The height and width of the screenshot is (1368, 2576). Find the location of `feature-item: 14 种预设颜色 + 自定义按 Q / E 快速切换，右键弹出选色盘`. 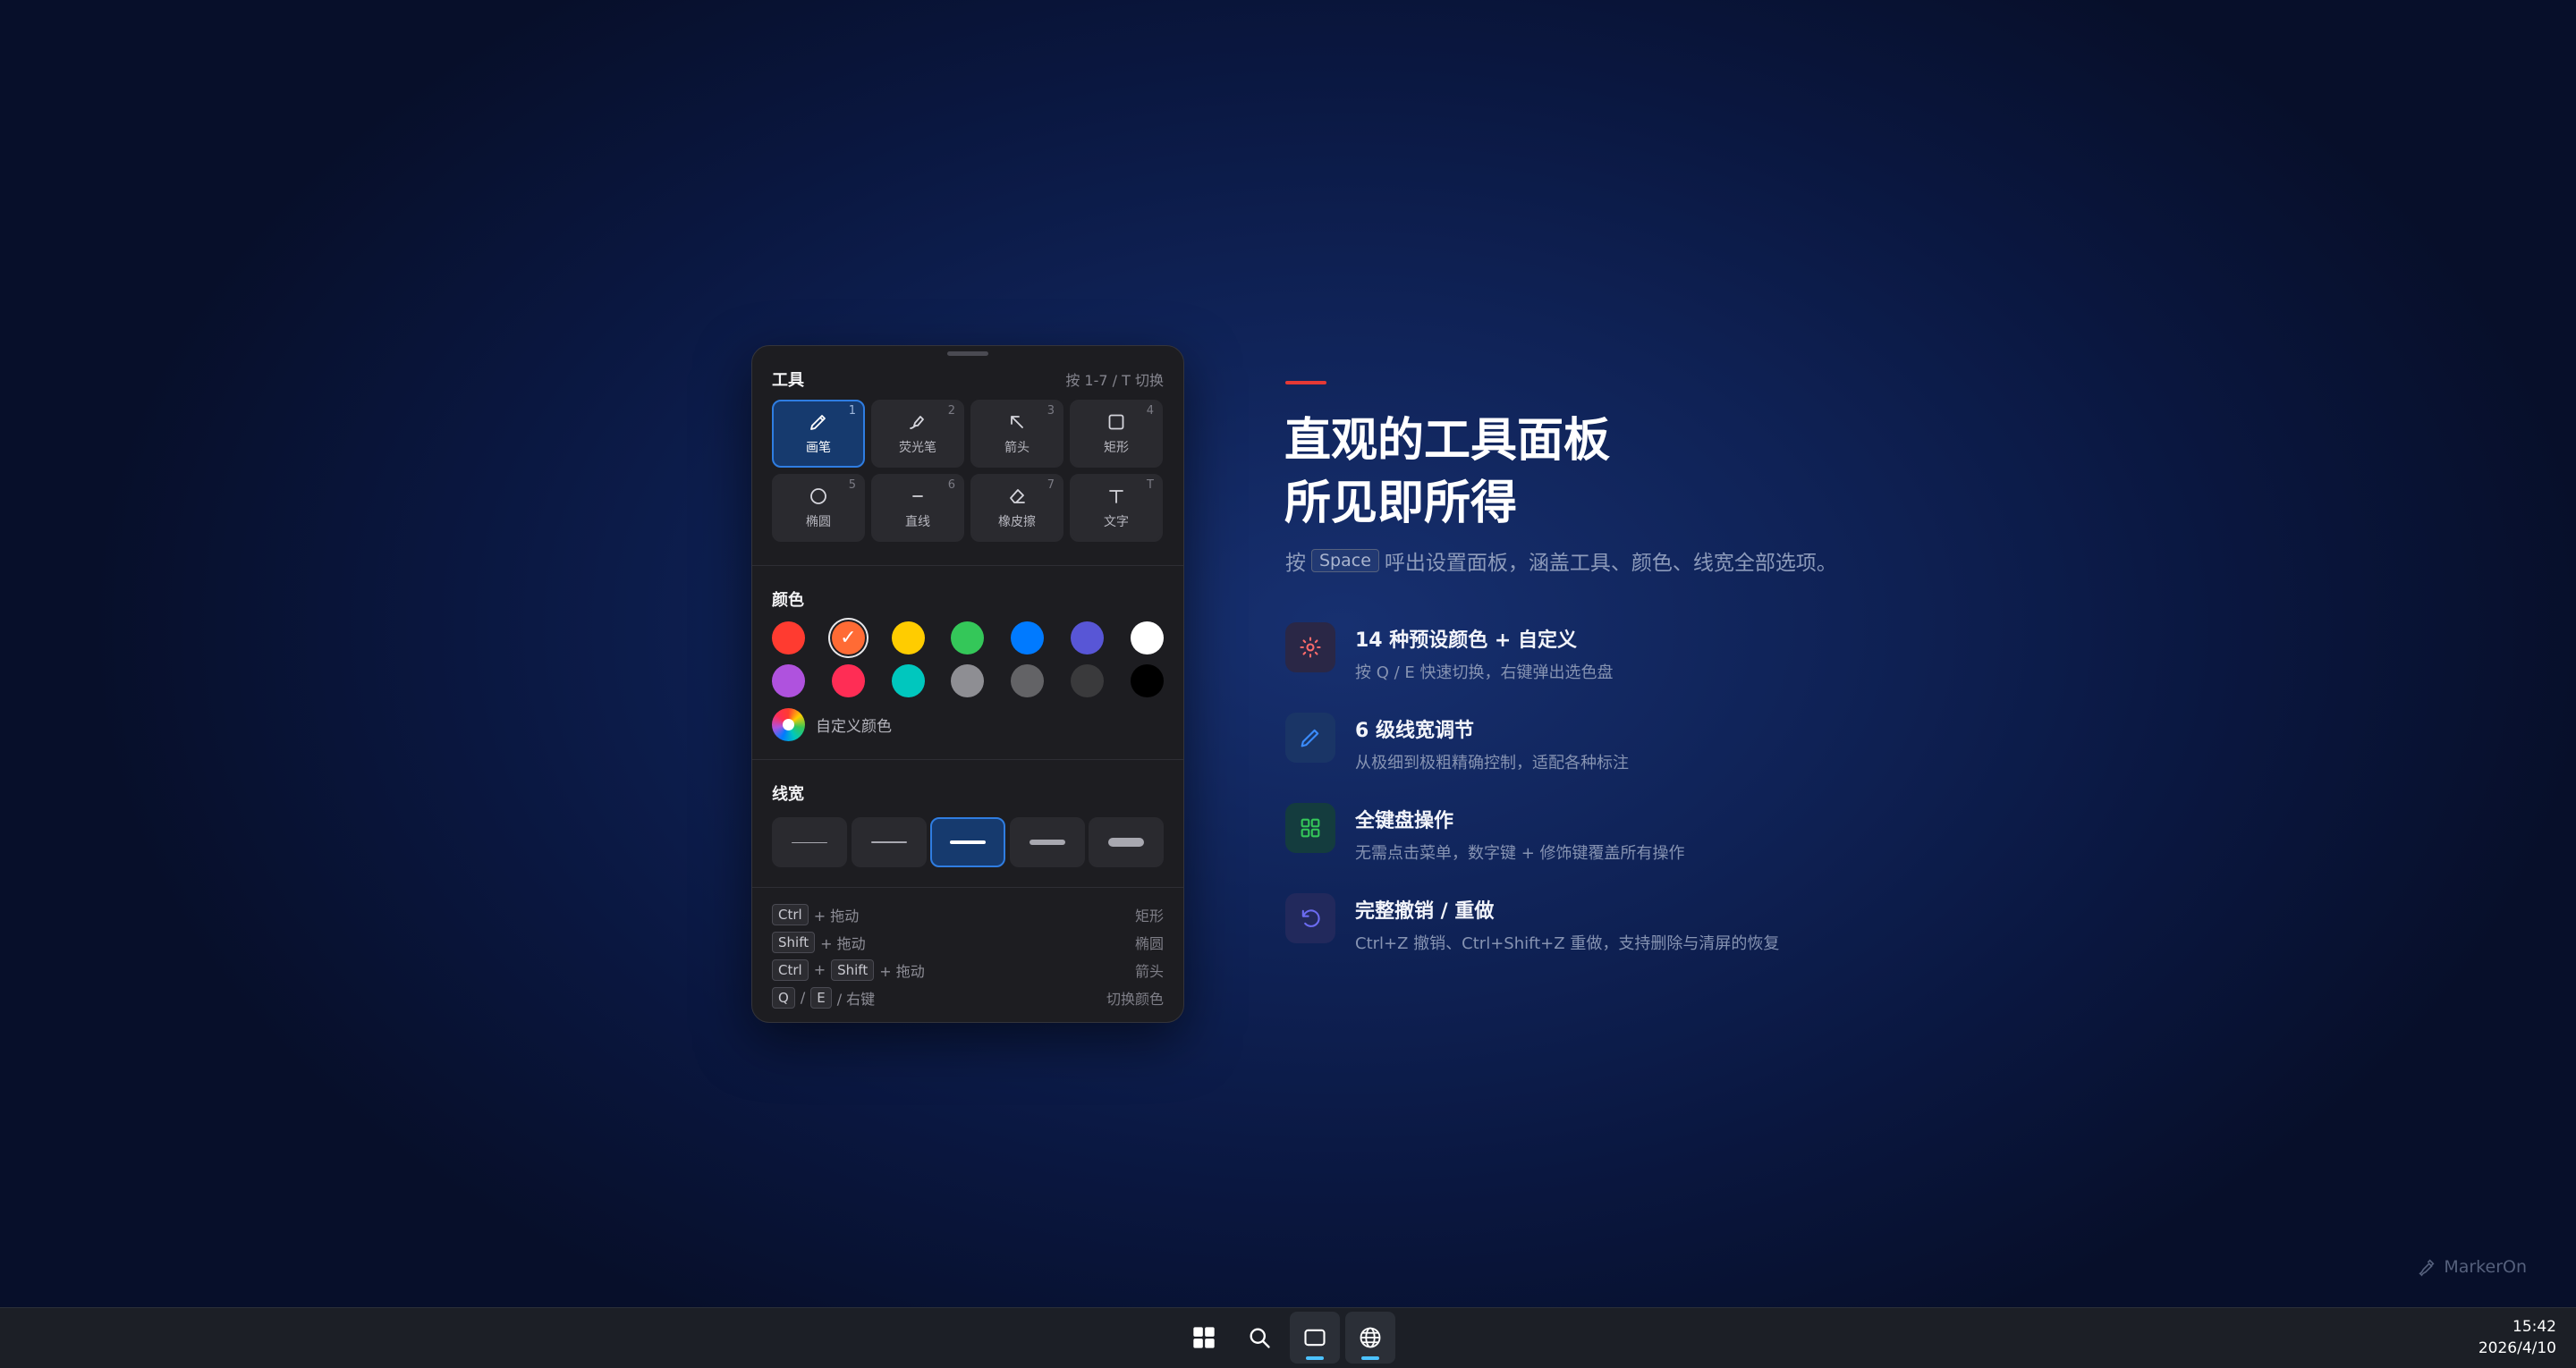

feature-item: 14 种预设颜色 + 自定义按 Q / E 快速切换，右键弹出选色盘 is located at coordinates (1598, 666).